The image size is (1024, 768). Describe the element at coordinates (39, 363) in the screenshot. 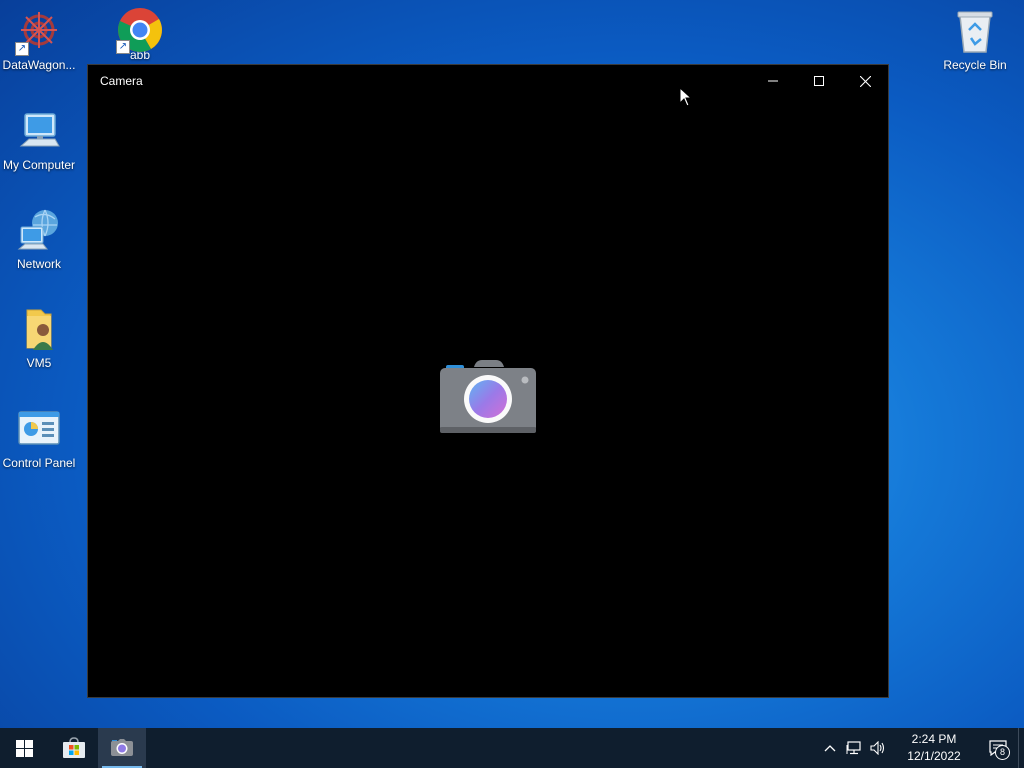

I see `desktop-icon-label: VM5` at that location.